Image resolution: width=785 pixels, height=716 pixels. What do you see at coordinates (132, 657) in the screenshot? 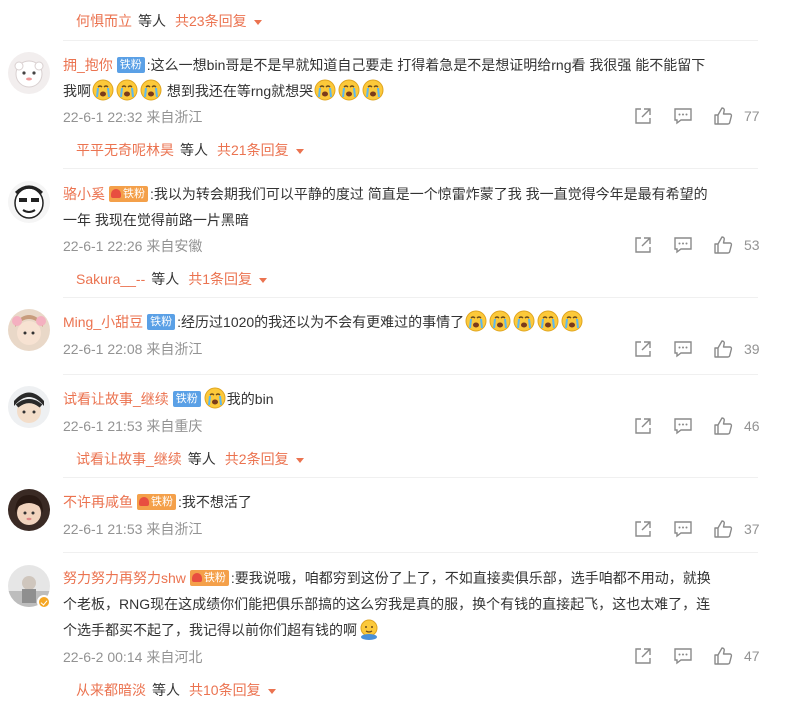
I see `comment-meta: 22-6-2 00:14 来自河北` at bounding box center [132, 657].